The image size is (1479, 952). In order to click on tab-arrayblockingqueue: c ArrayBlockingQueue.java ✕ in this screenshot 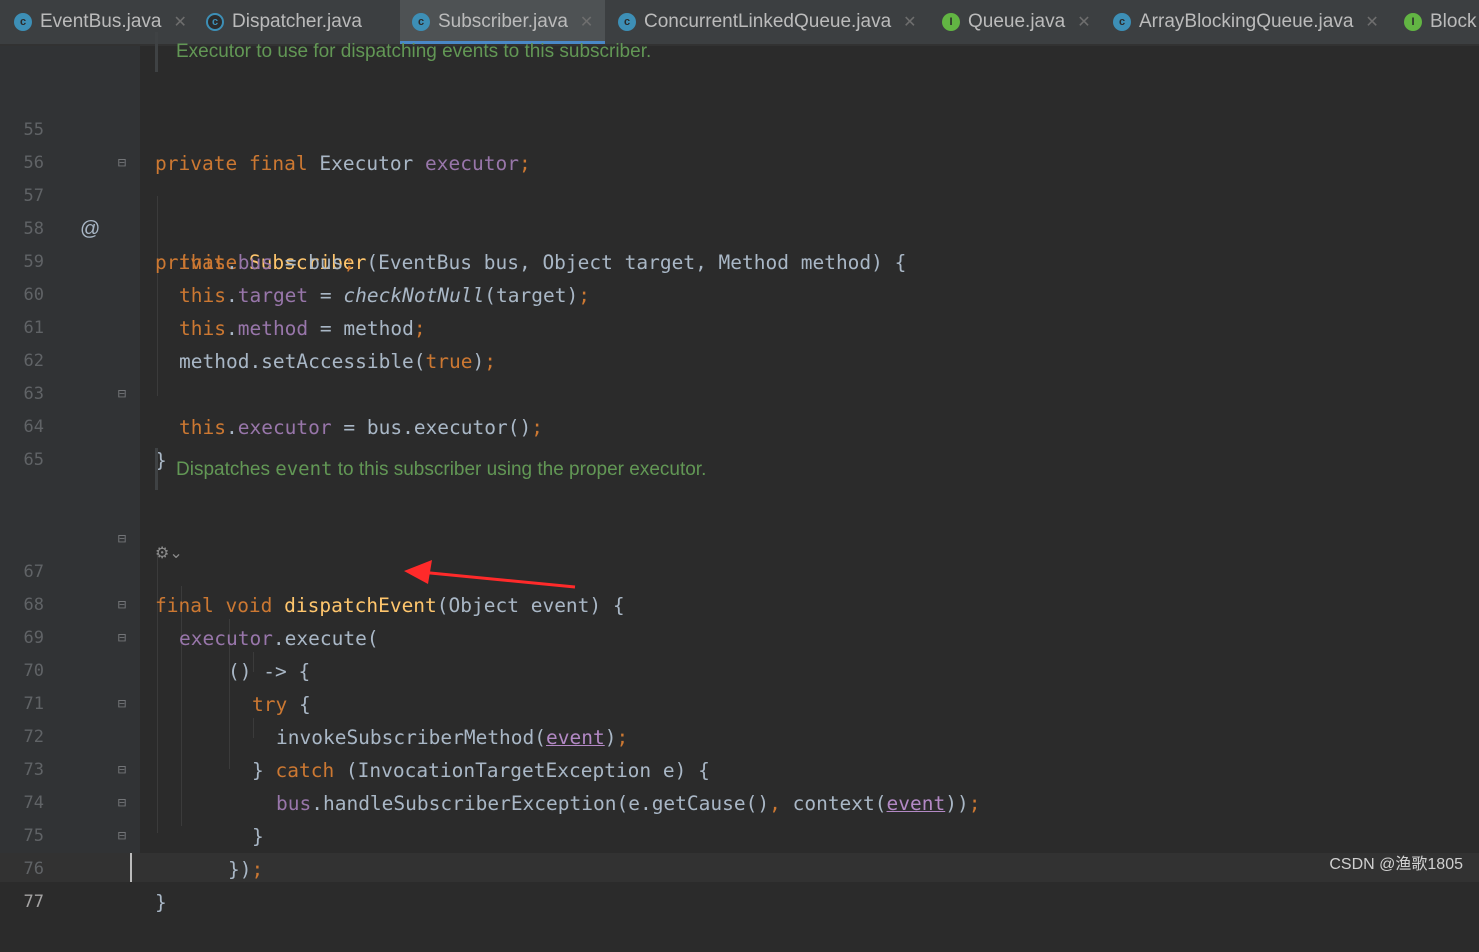, I will do `click(1246, 22)`.